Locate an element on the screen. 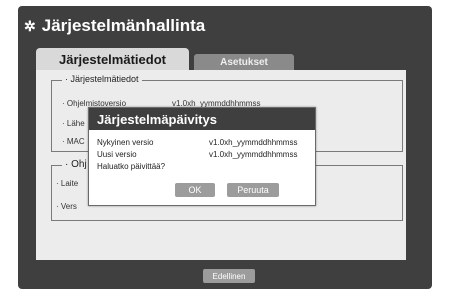 Image resolution: width=451 pixels, height=299 pixels. info-row-2: · Lähe is located at coordinates (73, 123).